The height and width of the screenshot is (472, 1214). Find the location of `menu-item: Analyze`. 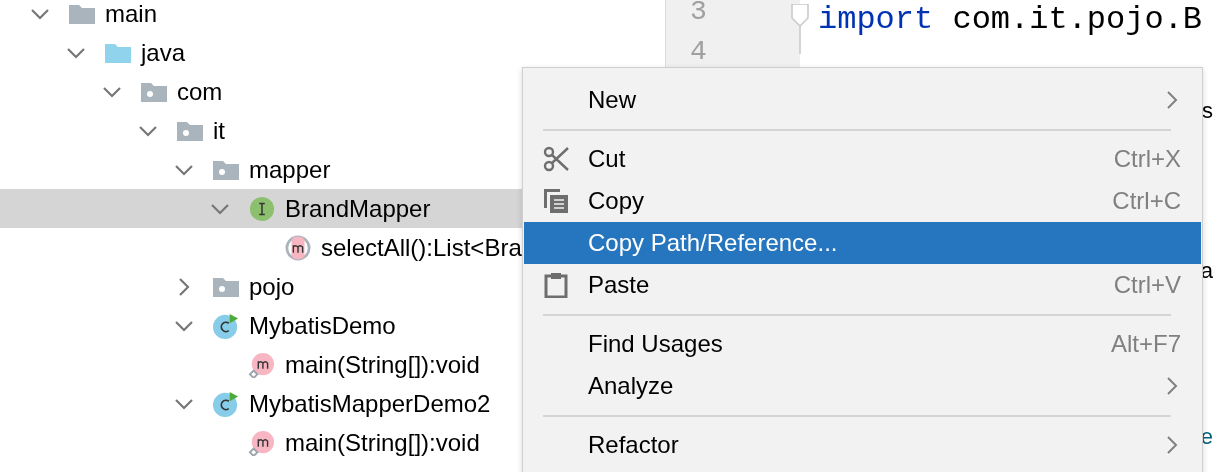

menu-item: Analyze is located at coordinates (862, 386).